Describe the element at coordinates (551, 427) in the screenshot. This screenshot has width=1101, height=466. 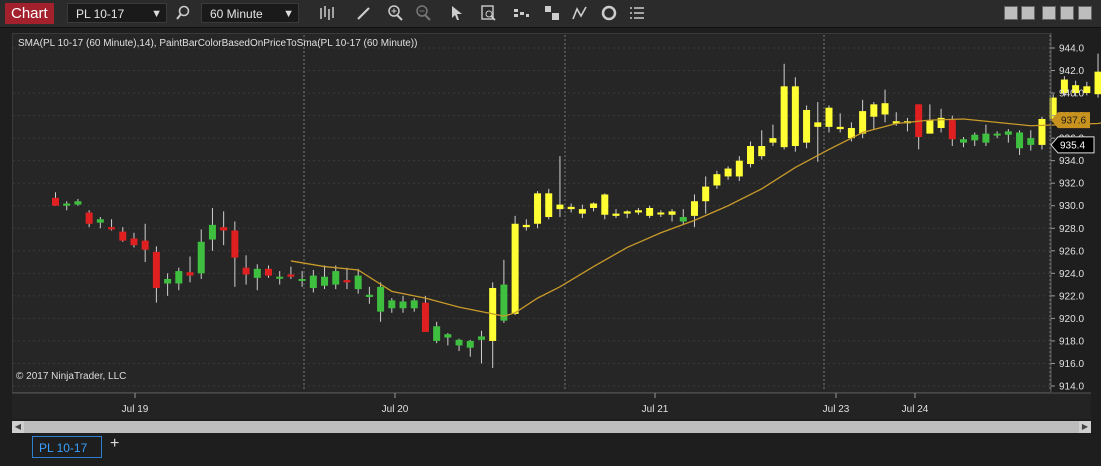
I see `horizontal-scrollbar: ◀ ▶` at that location.